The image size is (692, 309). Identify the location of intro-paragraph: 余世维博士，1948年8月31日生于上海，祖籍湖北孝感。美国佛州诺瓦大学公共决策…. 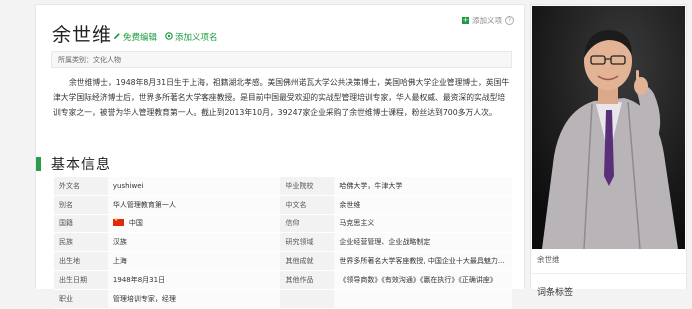
(281, 97).